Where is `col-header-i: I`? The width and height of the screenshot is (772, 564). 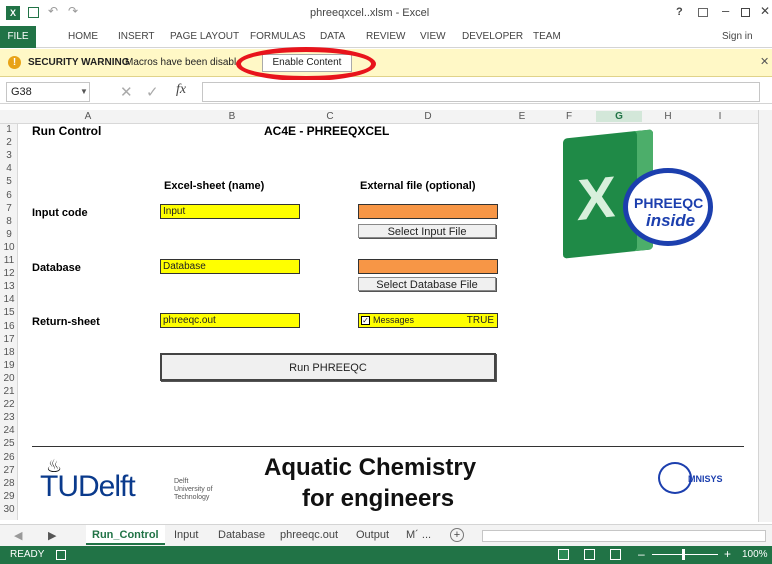 col-header-i: I is located at coordinates (720, 116).